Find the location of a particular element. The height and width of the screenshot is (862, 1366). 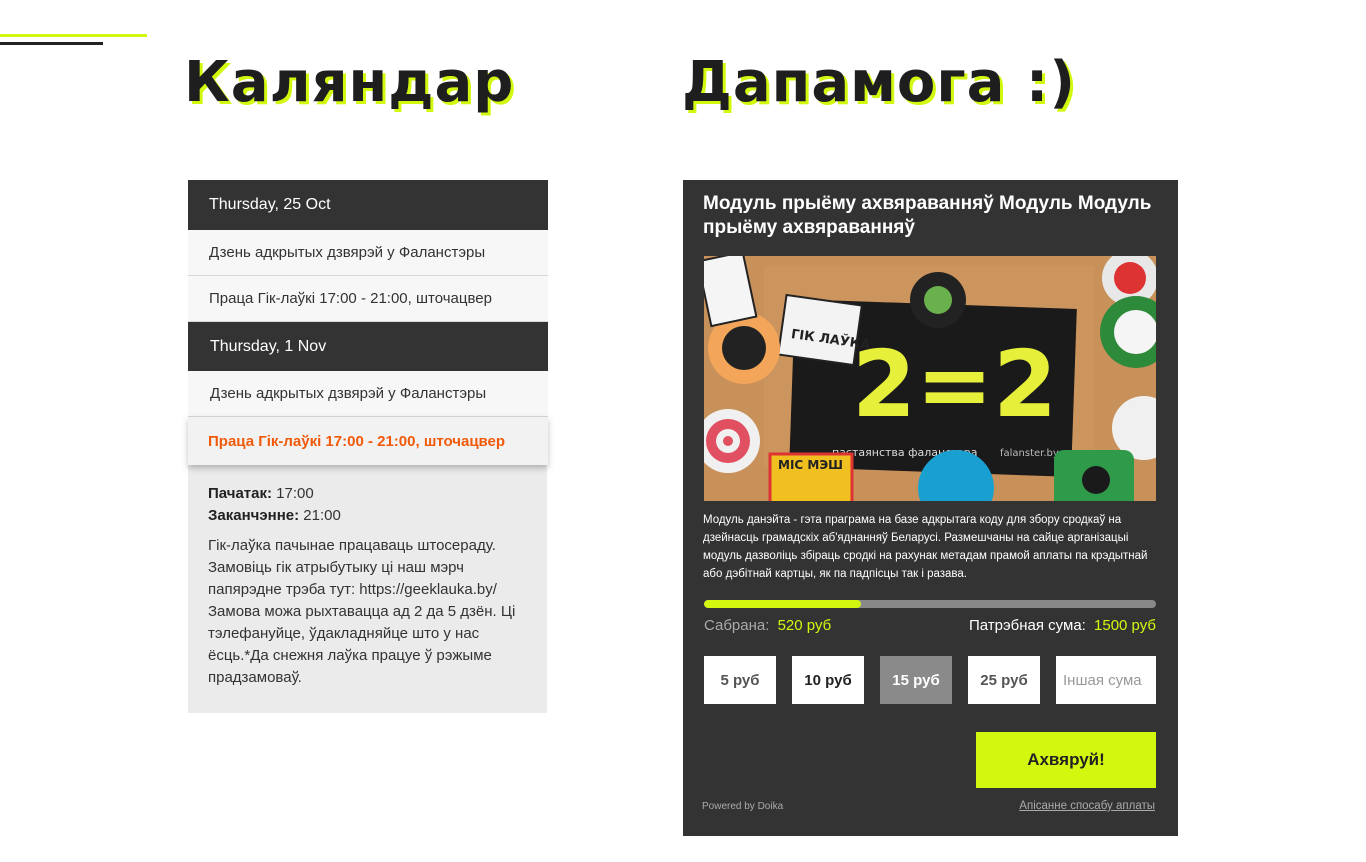

amount-option-5: 5 руб is located at coordinates (740, 680).